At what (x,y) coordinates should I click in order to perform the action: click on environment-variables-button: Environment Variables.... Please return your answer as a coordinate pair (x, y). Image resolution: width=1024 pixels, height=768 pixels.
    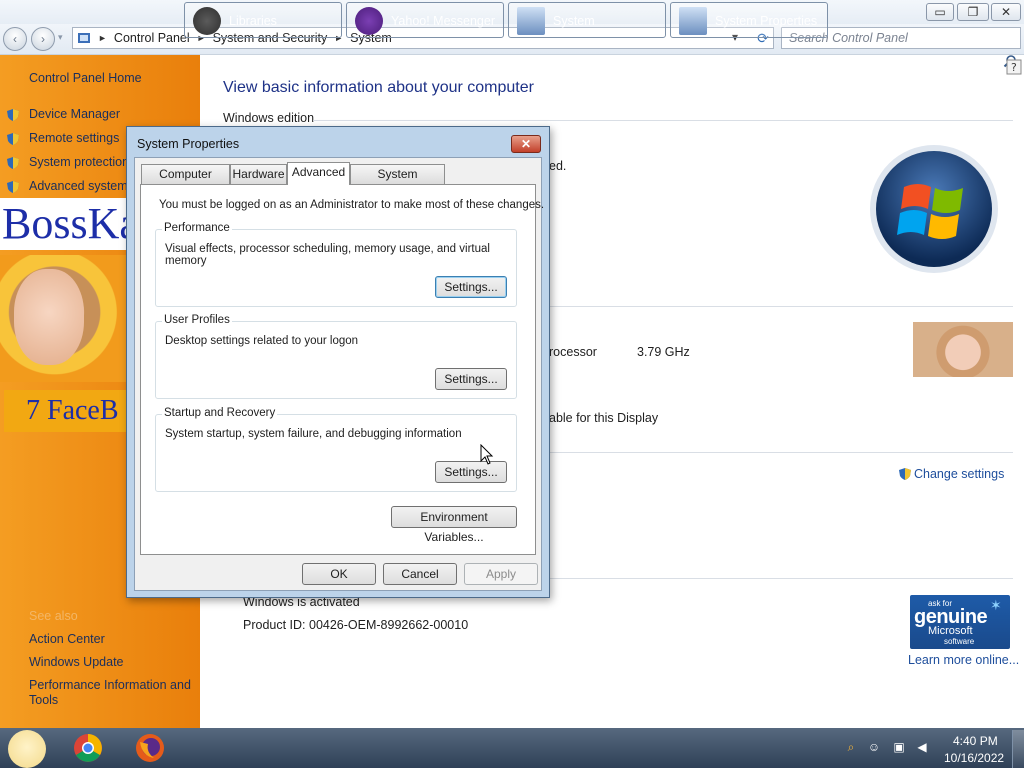
    Looking at the image, I should click on (454, 525).